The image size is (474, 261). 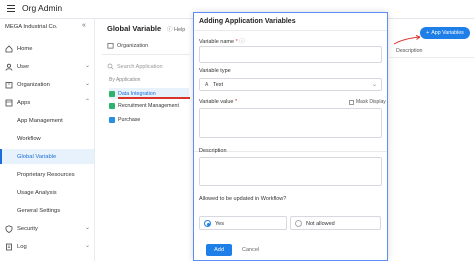 I want to click on sidebar-item-proprietary-resources: Proprietary Resources, so click(x=47, y=174).